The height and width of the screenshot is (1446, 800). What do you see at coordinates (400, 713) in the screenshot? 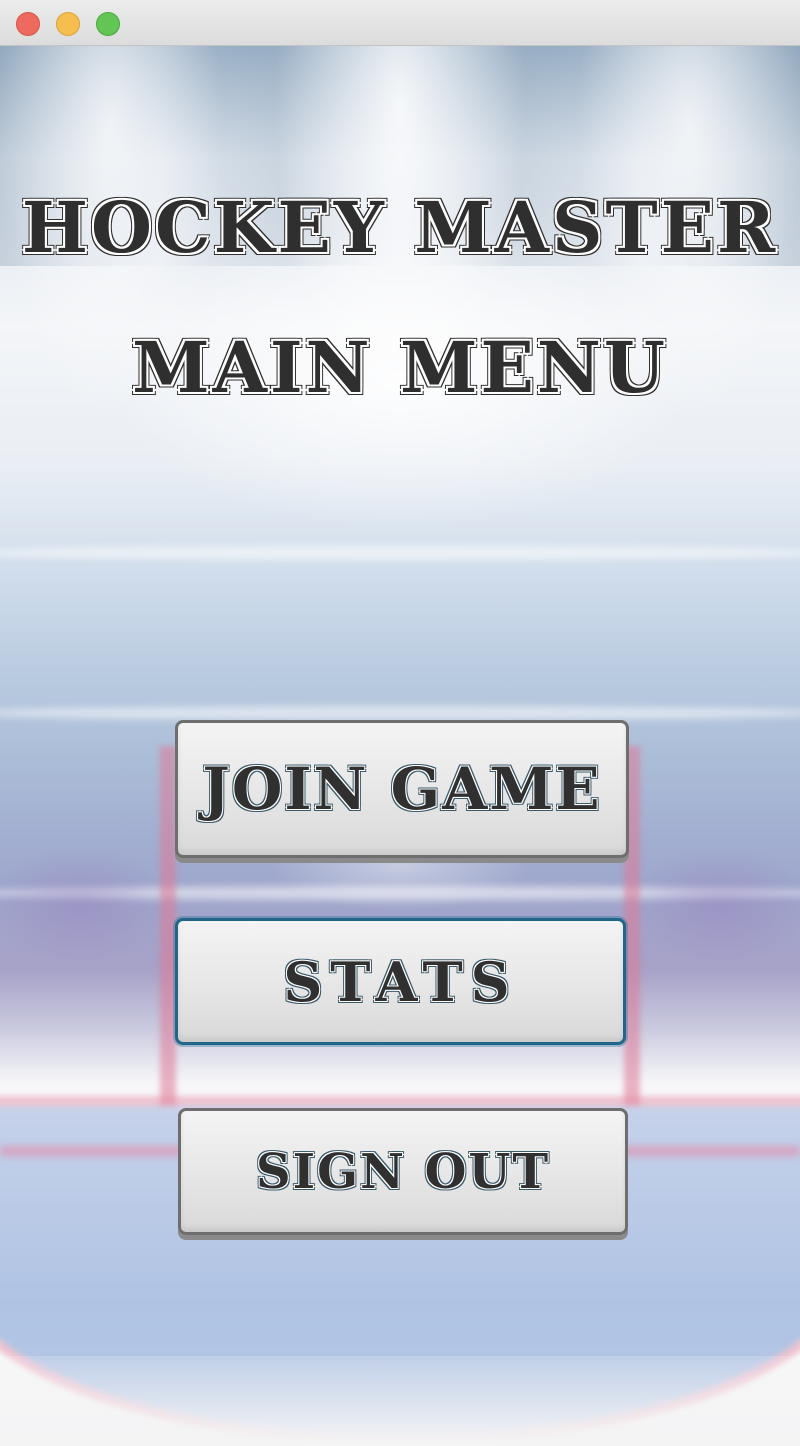
I see `stand-rail-middle` at bounding box center [400, 713].